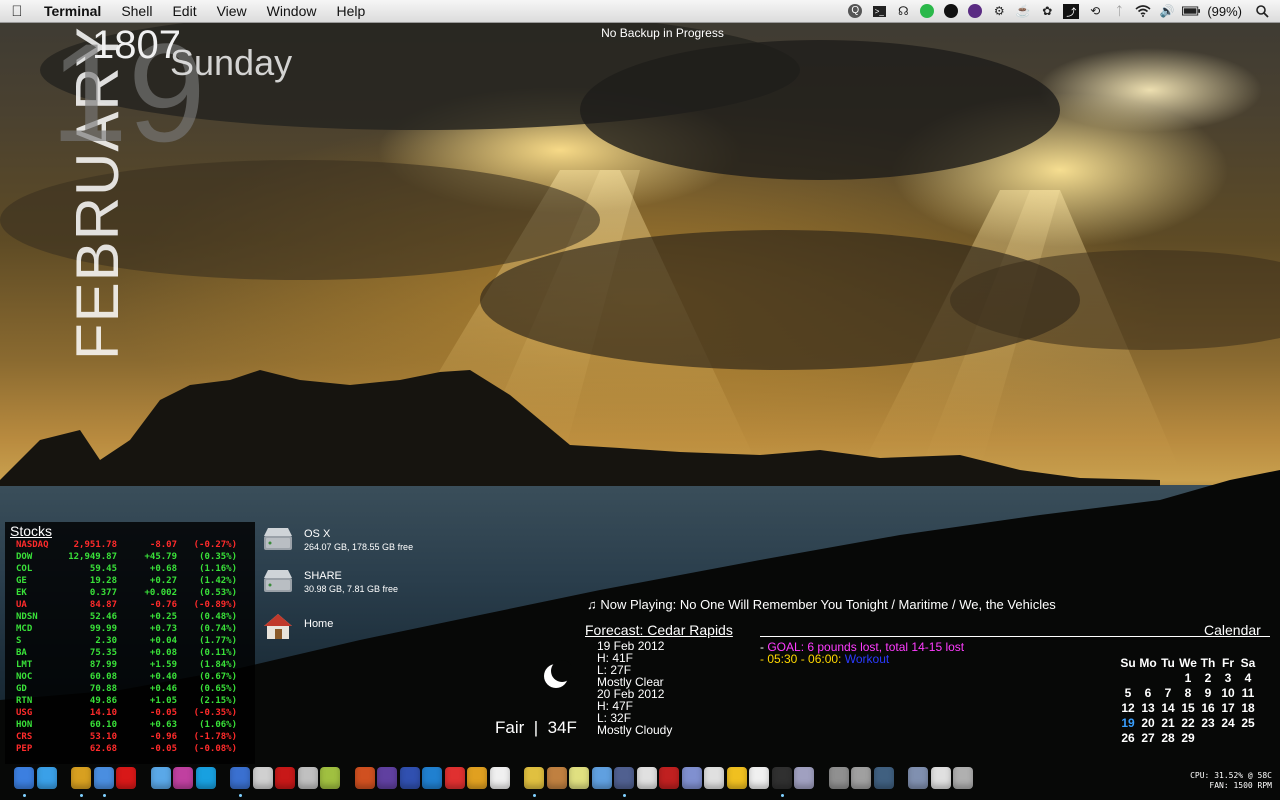 This screenshot has height=800, width=1280. I want to click on calendar-weekday: Tu, so click(1168, 663).